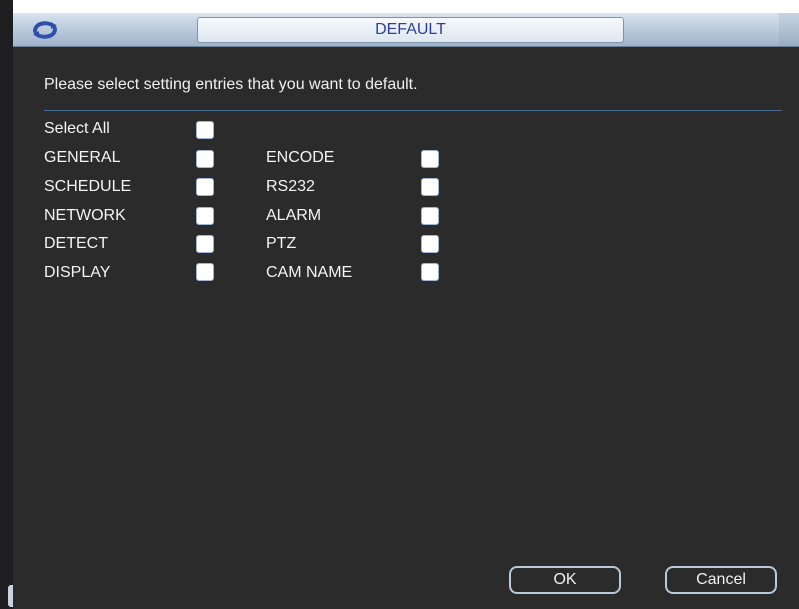 This screenshot has width=799, height=609. What do you see at coordinates (77, 128) in the screenshot?
I see `select-all-label: Select All` at bounding box center [77, 128].